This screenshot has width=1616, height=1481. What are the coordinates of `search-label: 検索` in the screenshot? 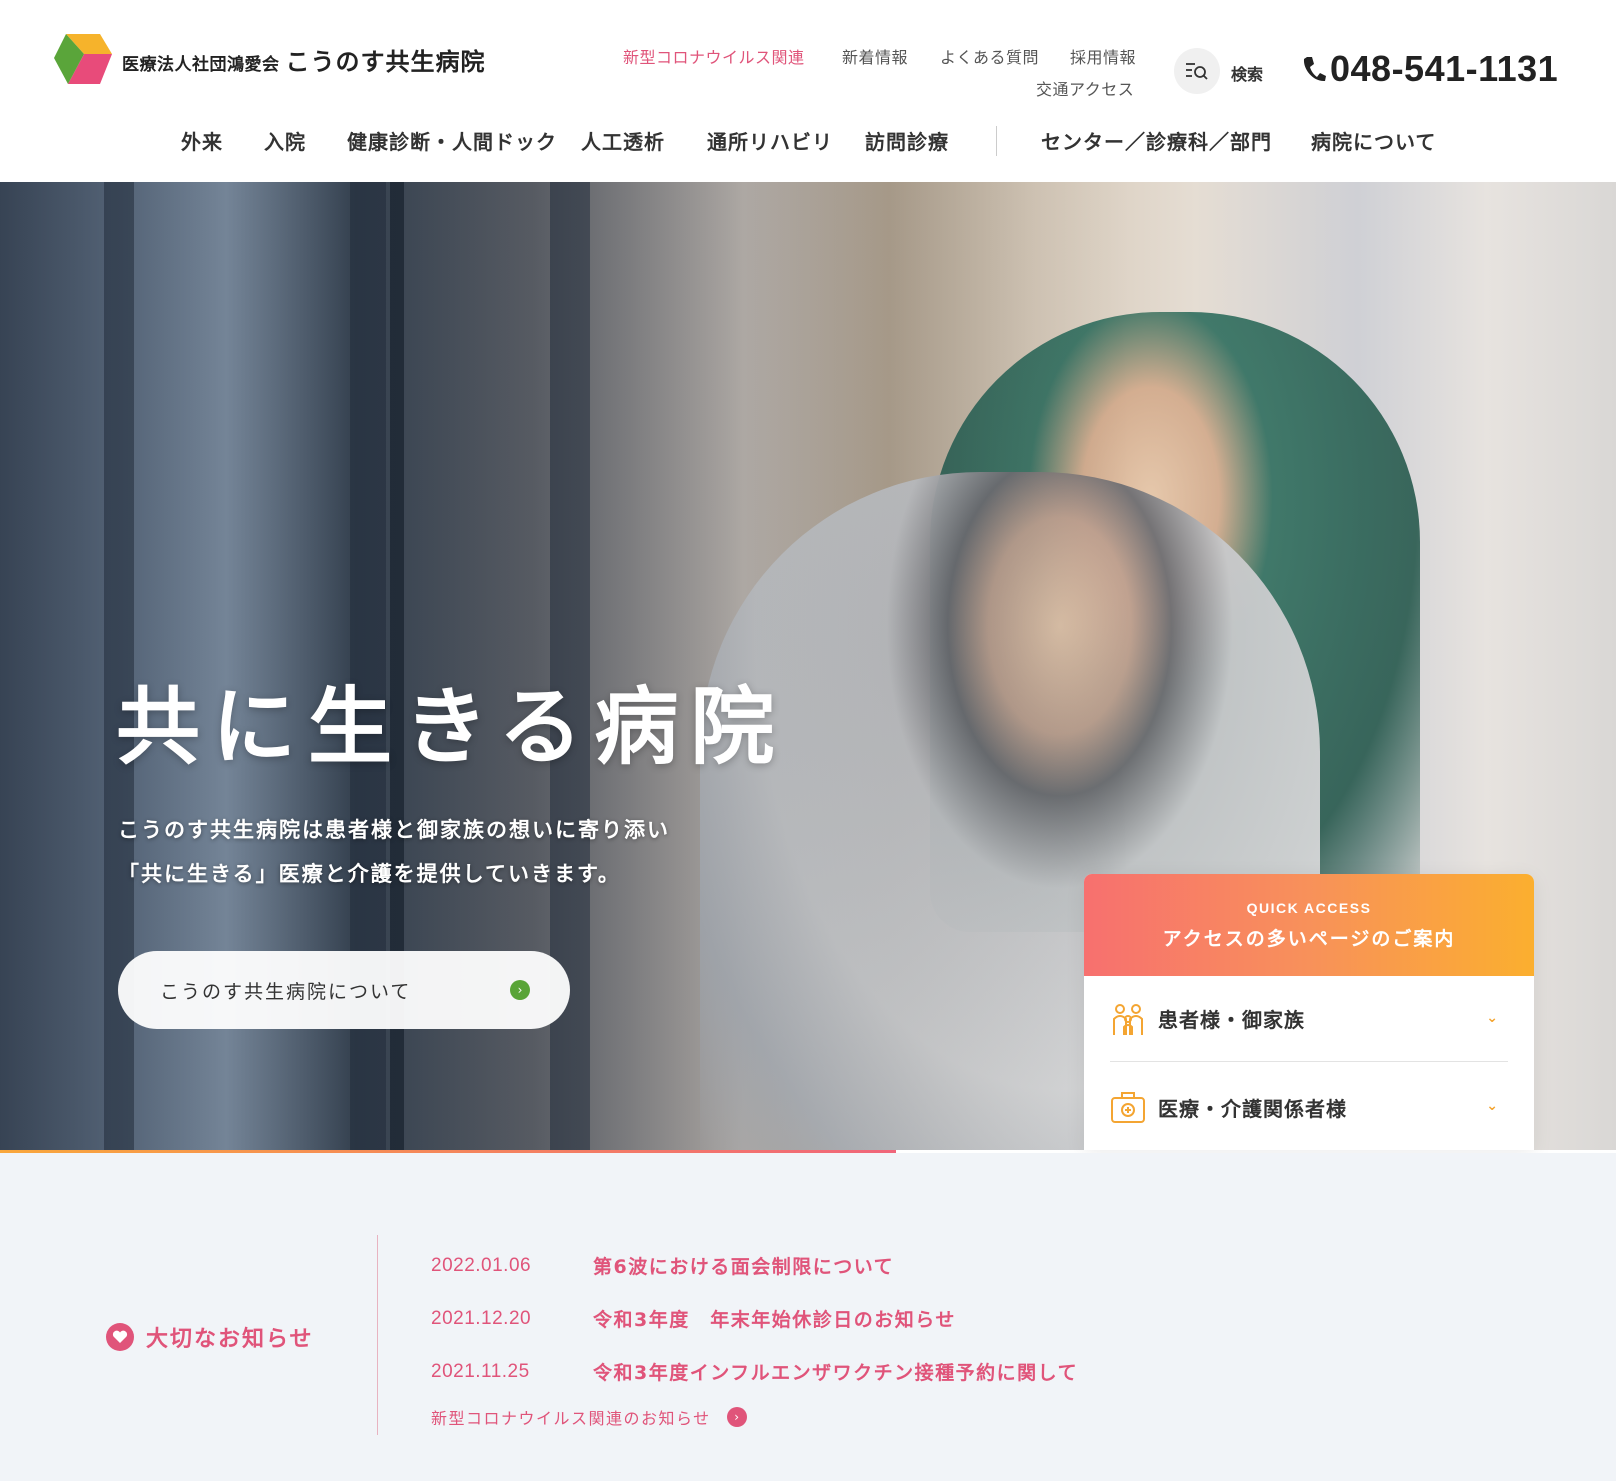 It's located at (1247, 73).